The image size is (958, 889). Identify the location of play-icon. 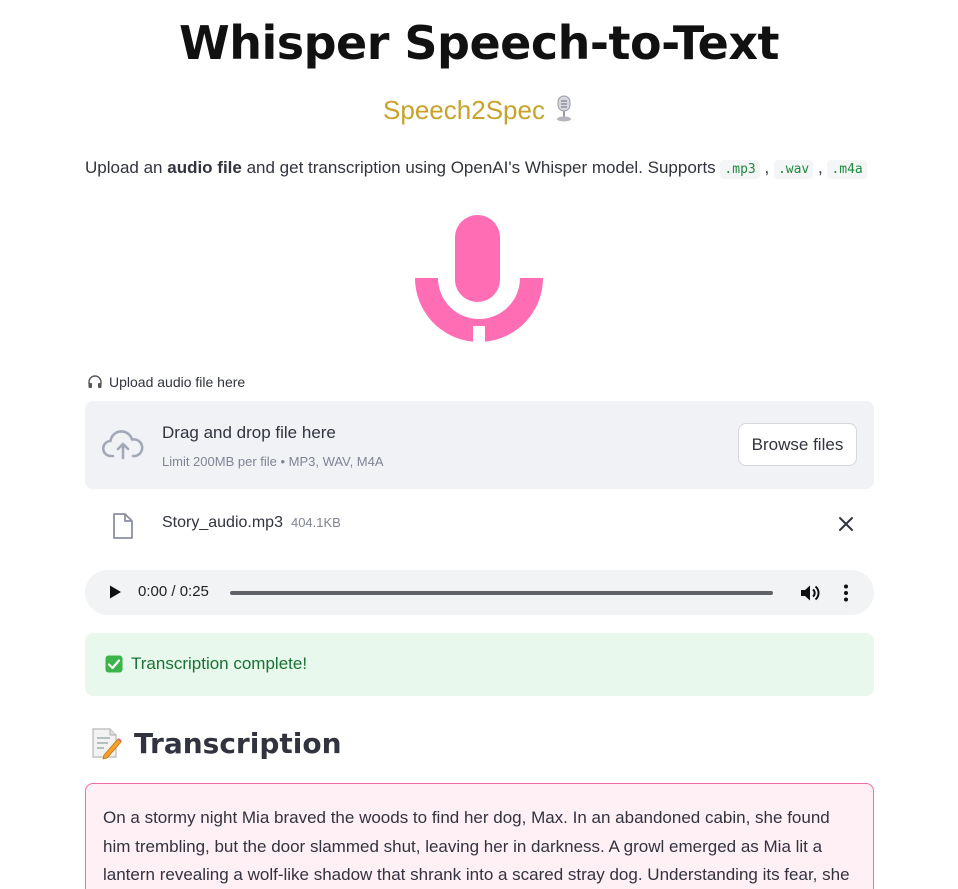
(115, 592).